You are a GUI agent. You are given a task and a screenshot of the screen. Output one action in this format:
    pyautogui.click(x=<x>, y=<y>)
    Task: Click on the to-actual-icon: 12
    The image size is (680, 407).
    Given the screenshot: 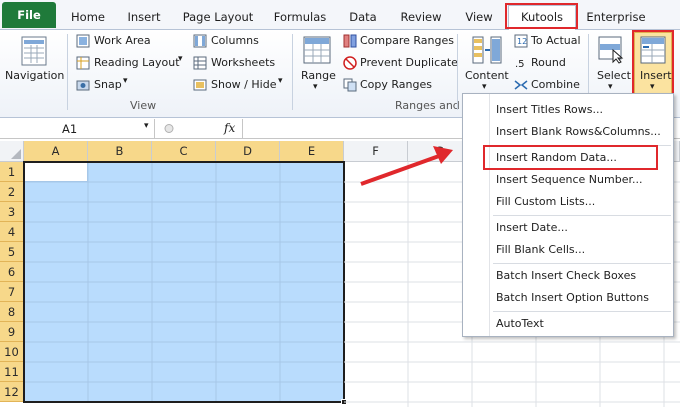 What is the action you would take?
    pyautogui.click(x=521, y=42)
    